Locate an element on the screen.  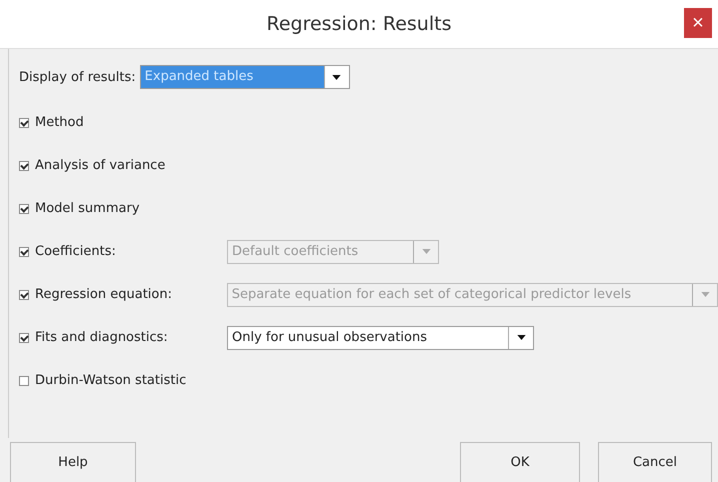
field-label: Display of results: is located at coordinates (77, 77).